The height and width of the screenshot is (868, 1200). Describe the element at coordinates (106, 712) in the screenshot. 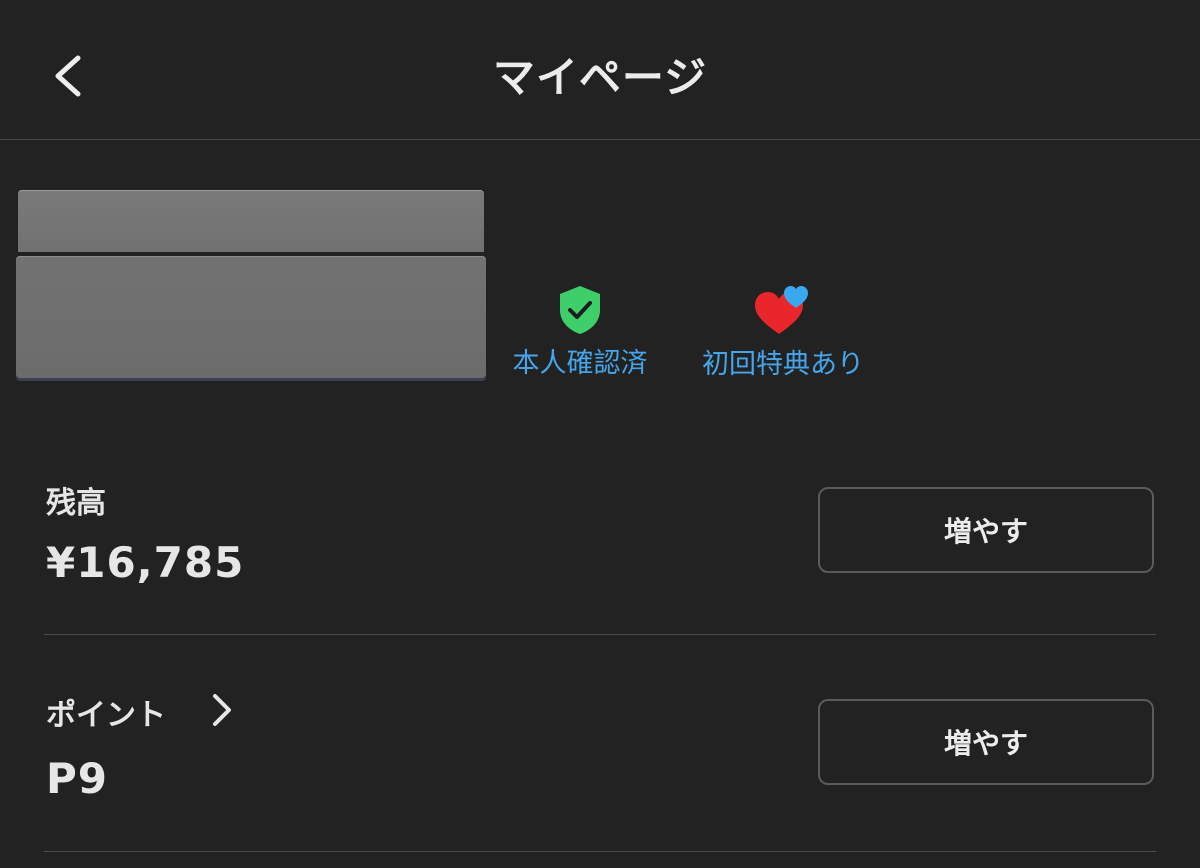

I see `points-label: ポイント` at that location.